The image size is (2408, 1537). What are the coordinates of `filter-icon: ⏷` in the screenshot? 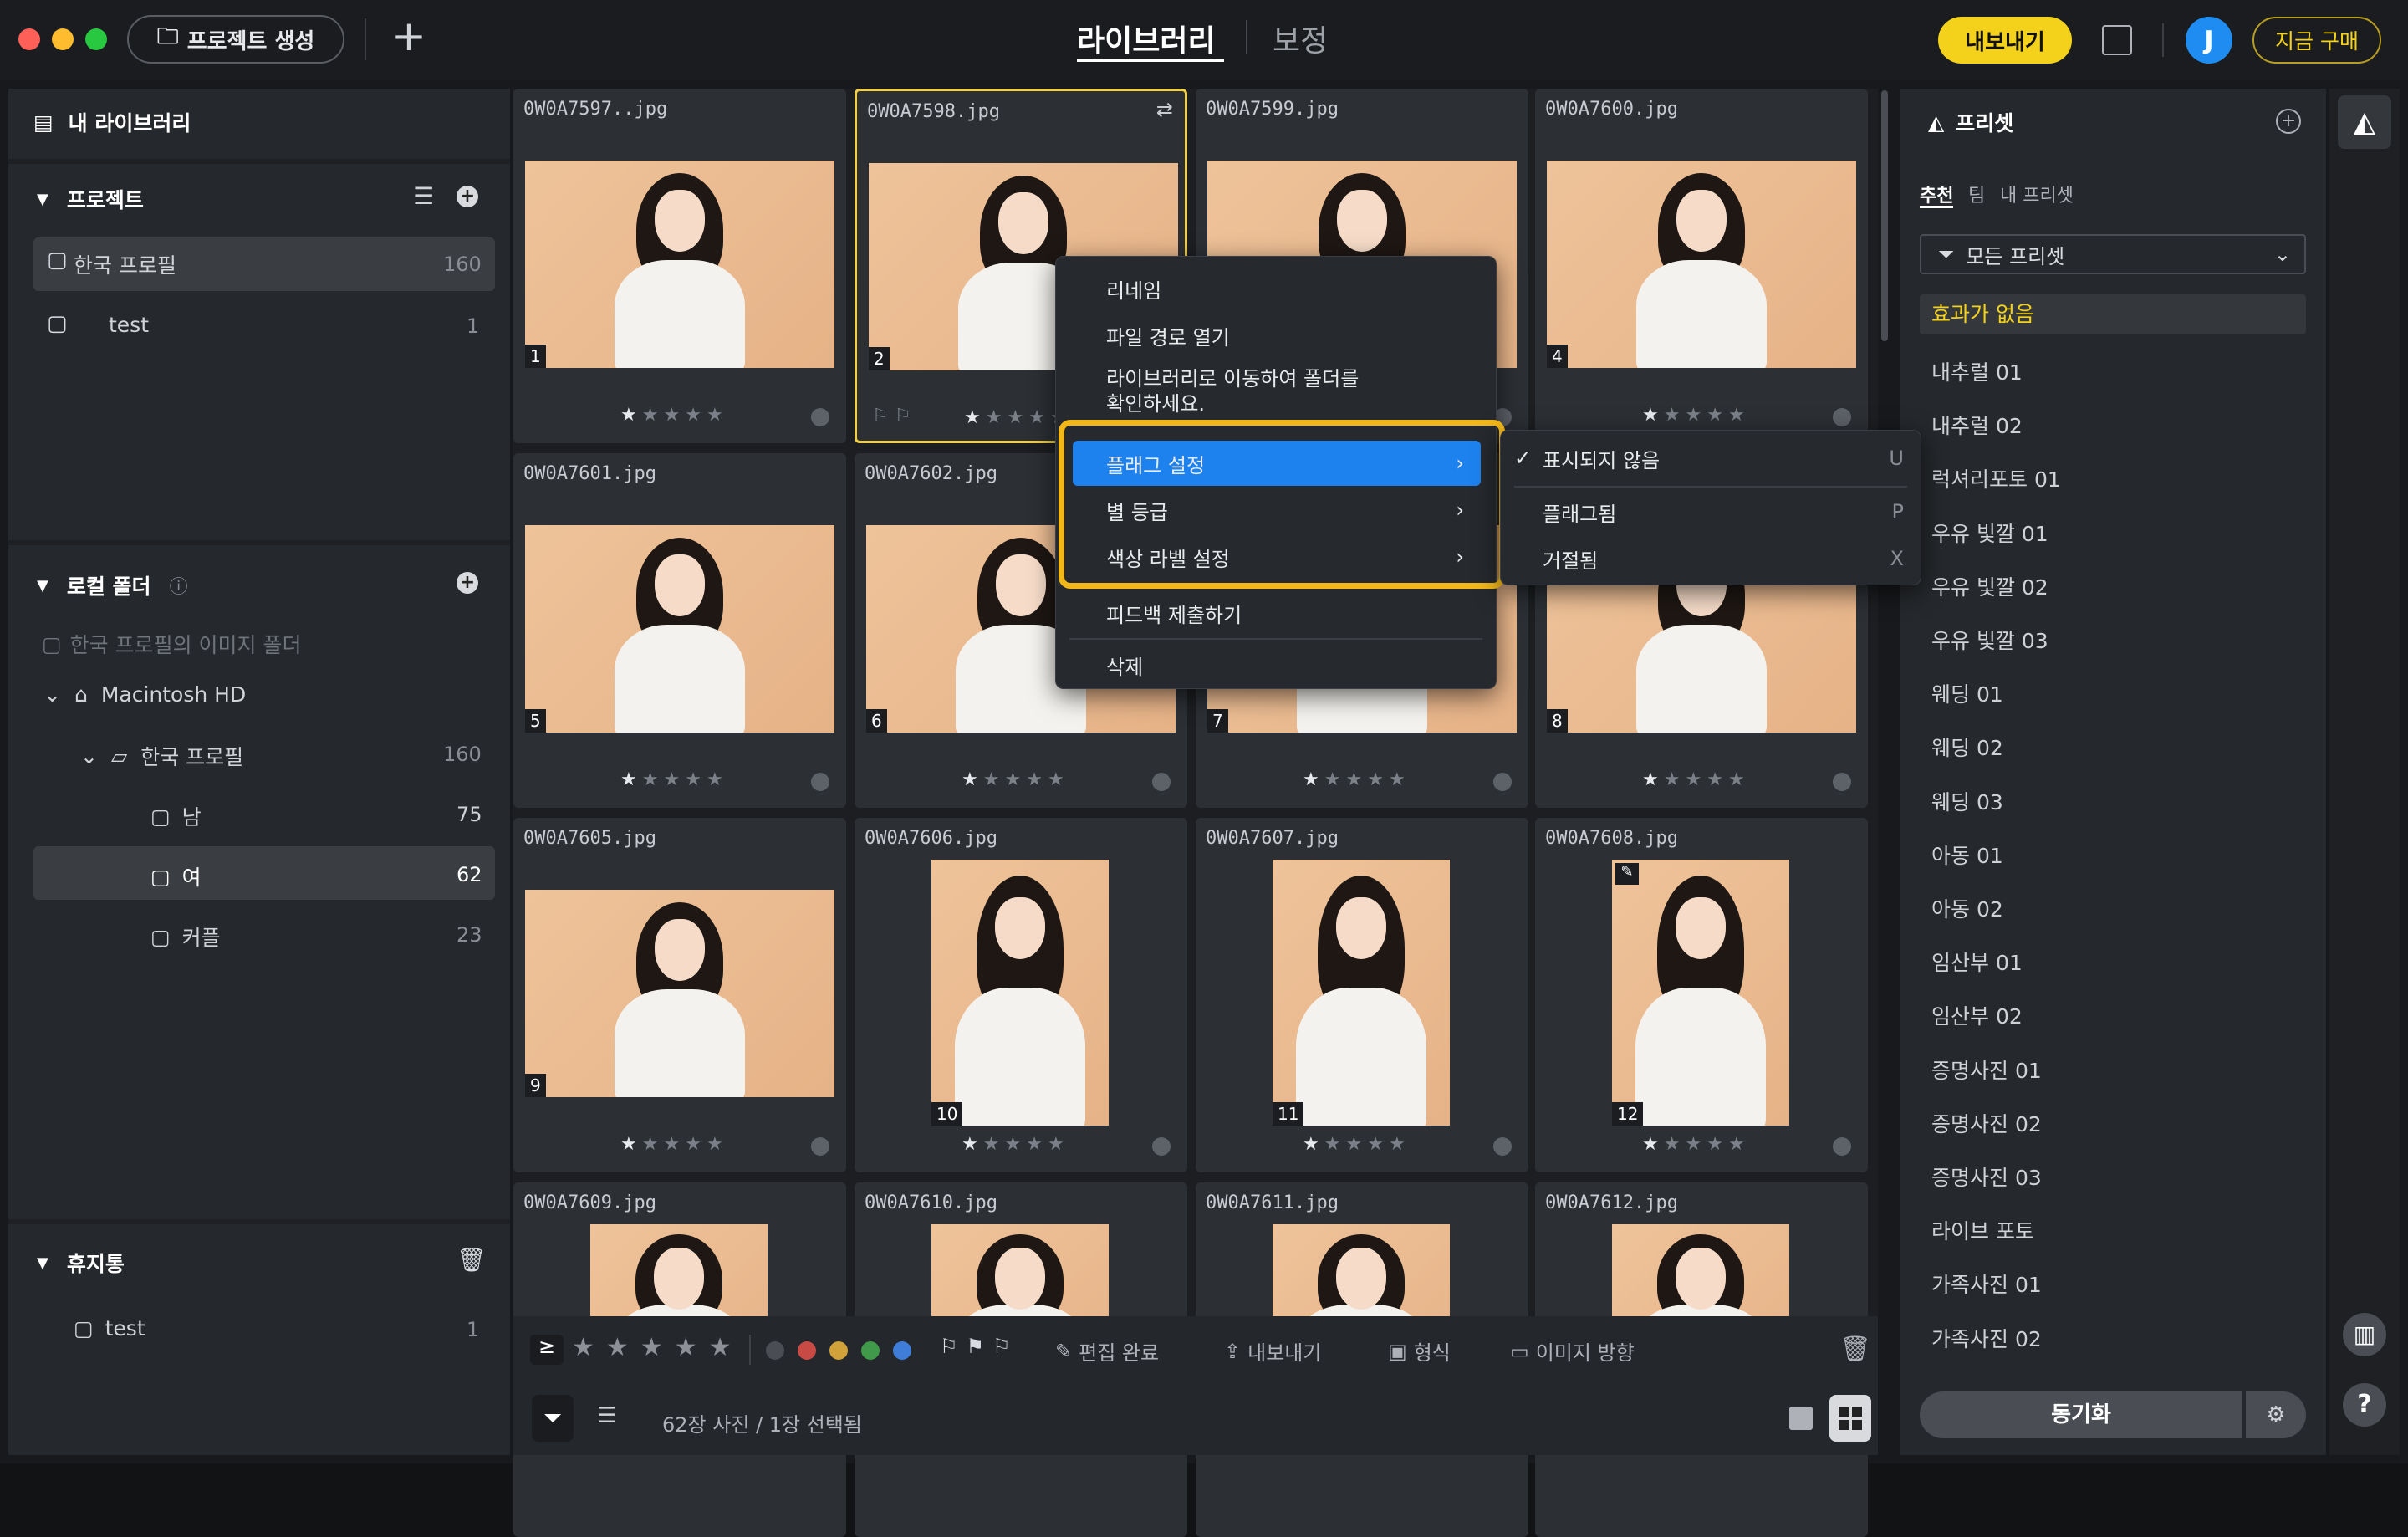 It's located at (553, 1418).